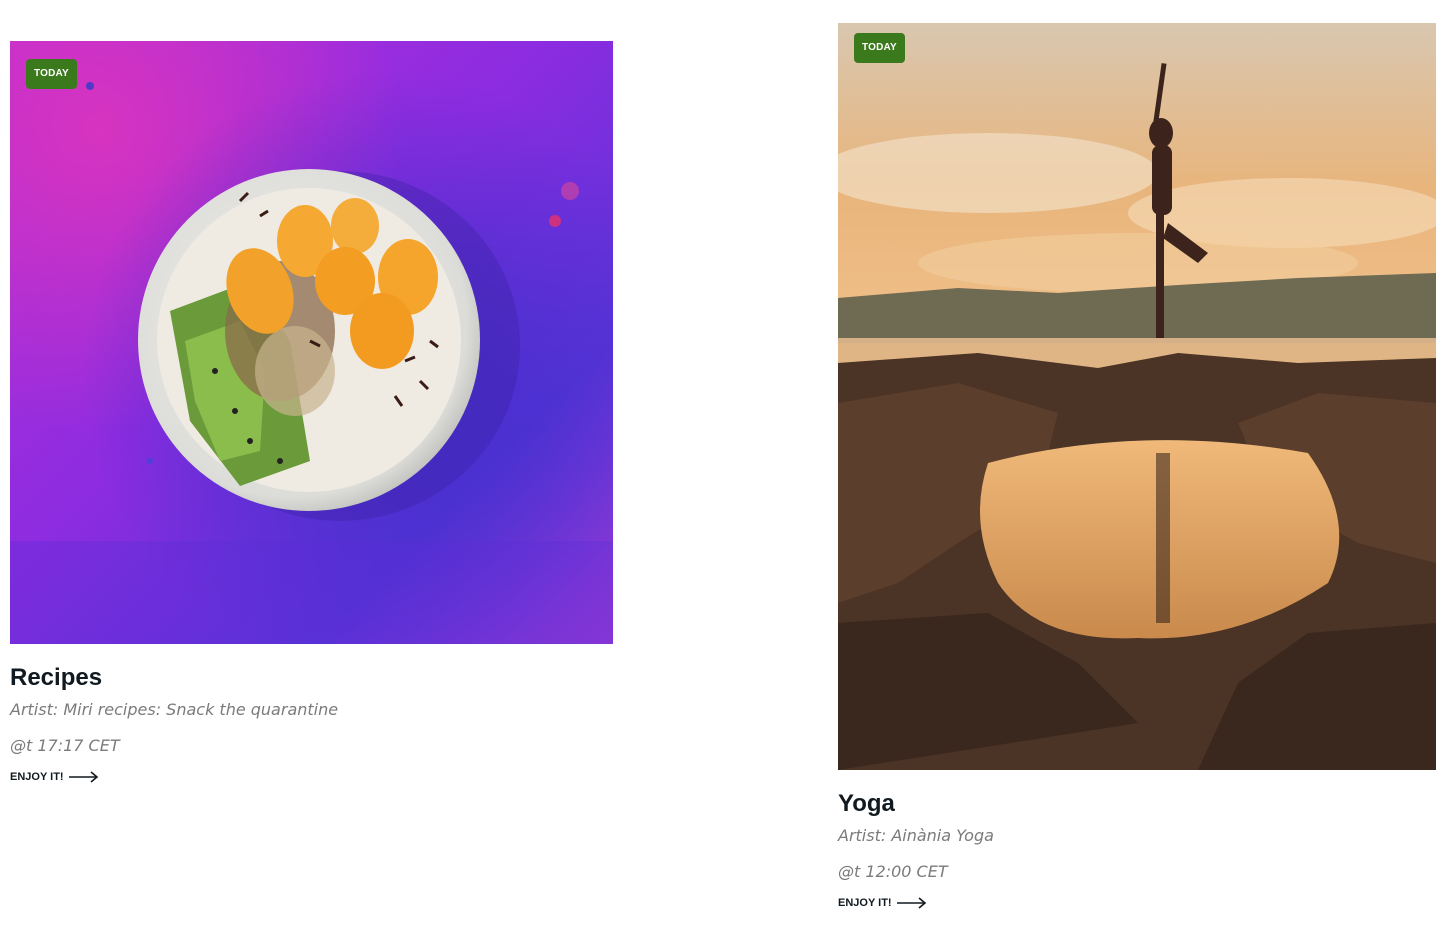 Image resolution: width=1451 pixels, height=943 pixels. I want to click on card-time: @t 12:00 CET, so click(893, 871).